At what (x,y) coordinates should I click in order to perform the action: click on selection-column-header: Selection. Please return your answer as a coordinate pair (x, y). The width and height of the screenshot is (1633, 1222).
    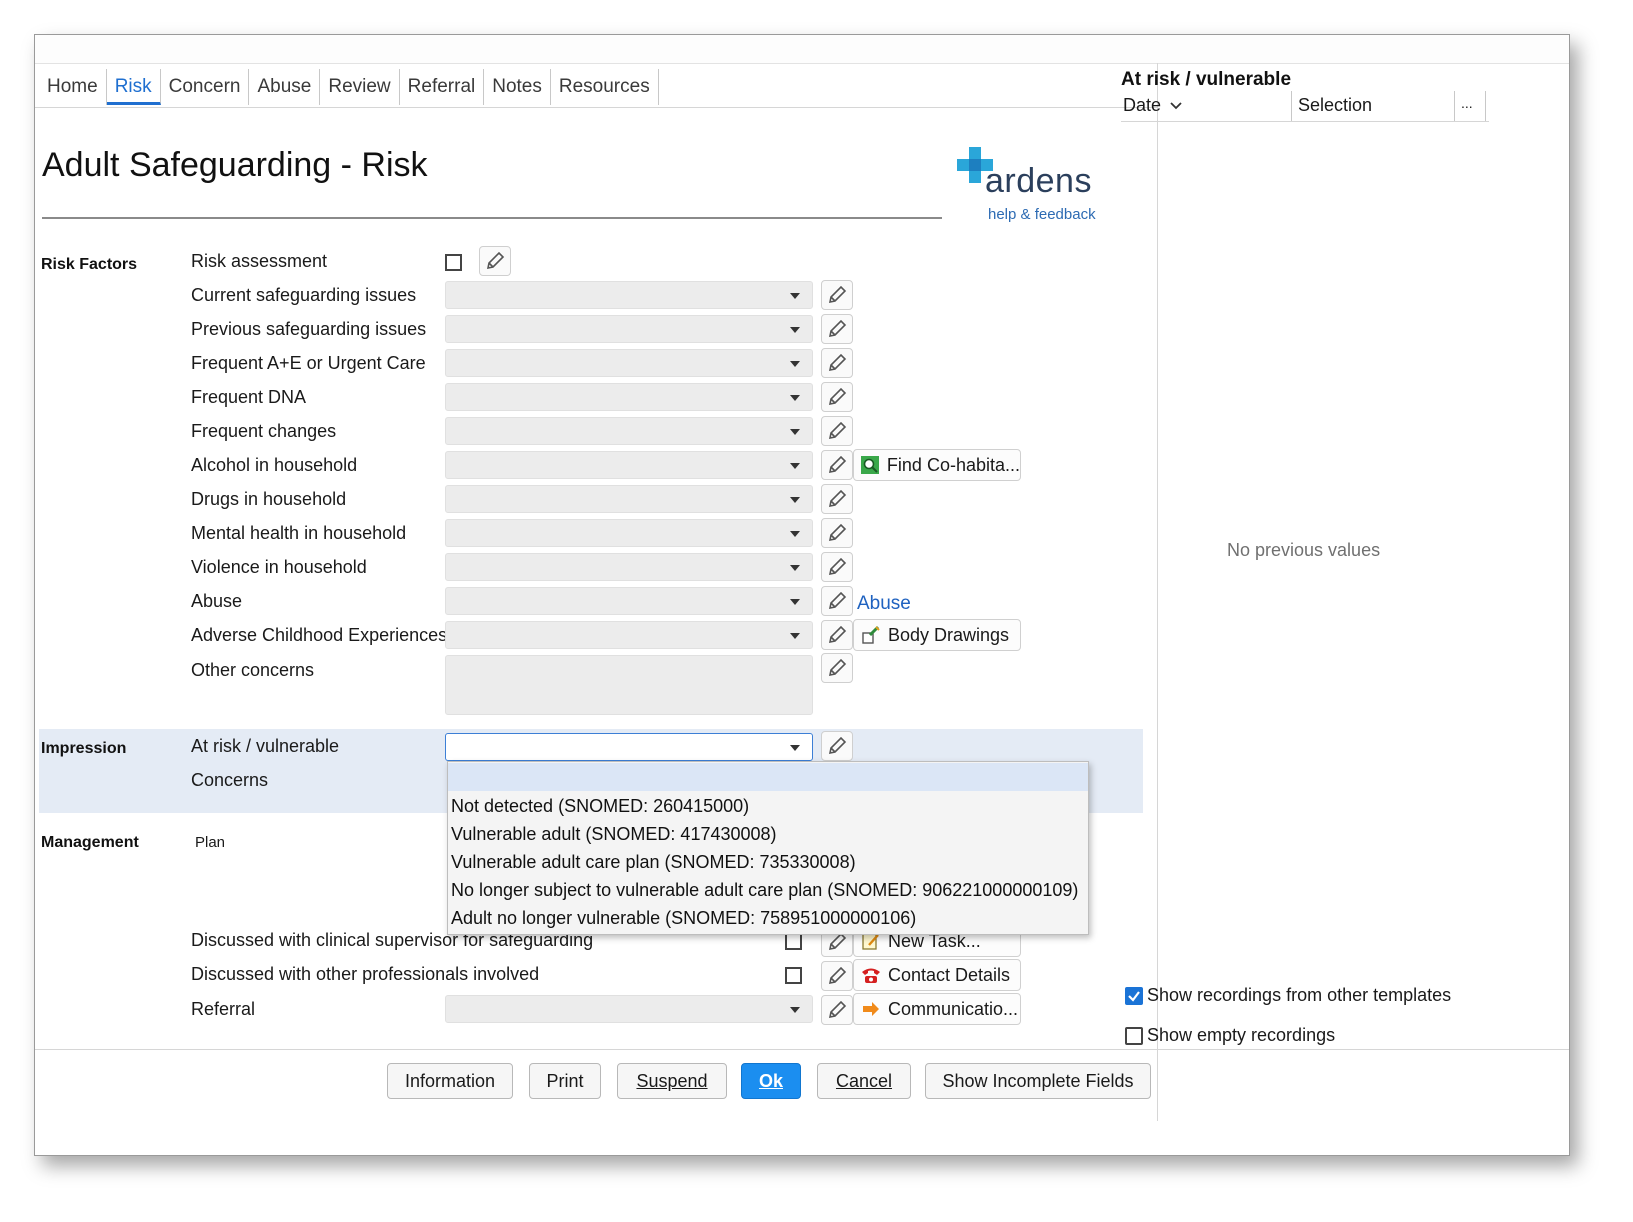
    Looking at the image, I should click on (1335, 105).